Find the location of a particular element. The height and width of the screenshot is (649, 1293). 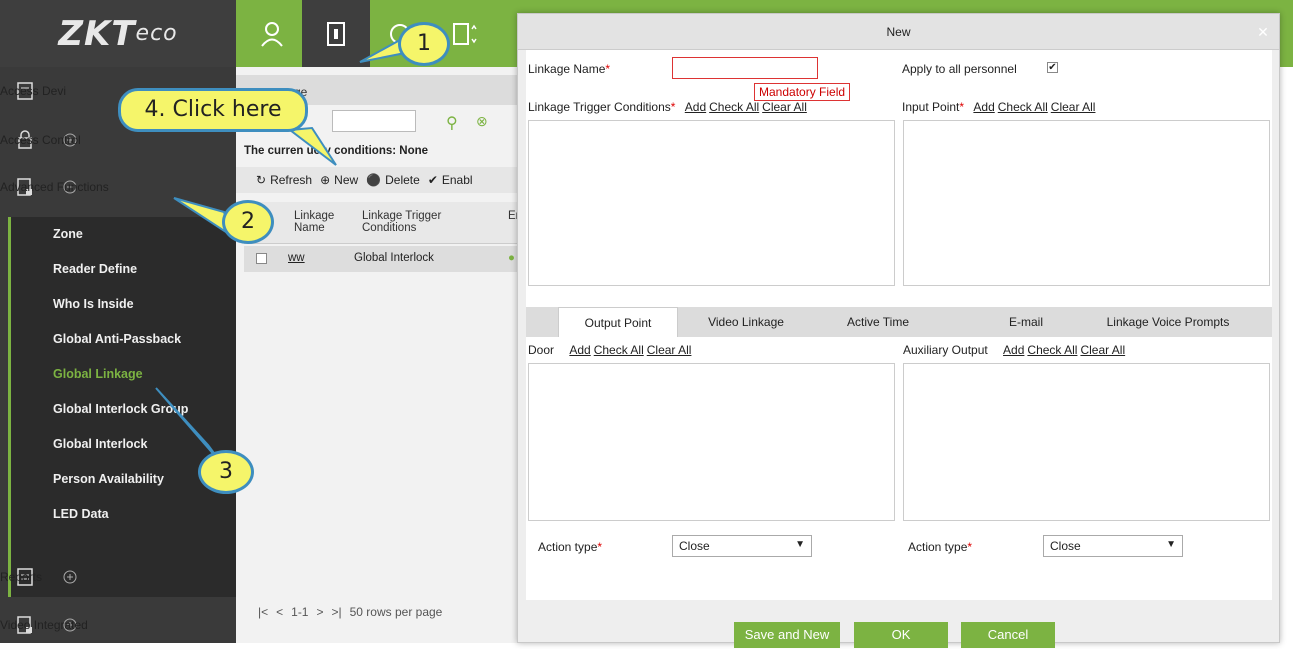

callout-step-4: 4. Click here is located at coordinates (213, 110).